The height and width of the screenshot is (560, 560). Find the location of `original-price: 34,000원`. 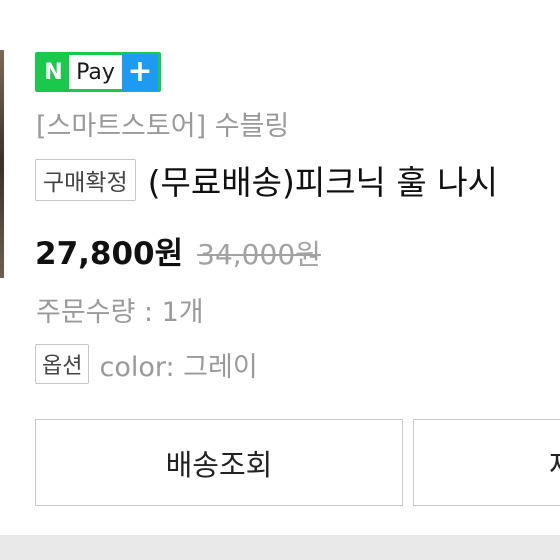

original-price: 34,000원 is located at coordinates (259, 254).